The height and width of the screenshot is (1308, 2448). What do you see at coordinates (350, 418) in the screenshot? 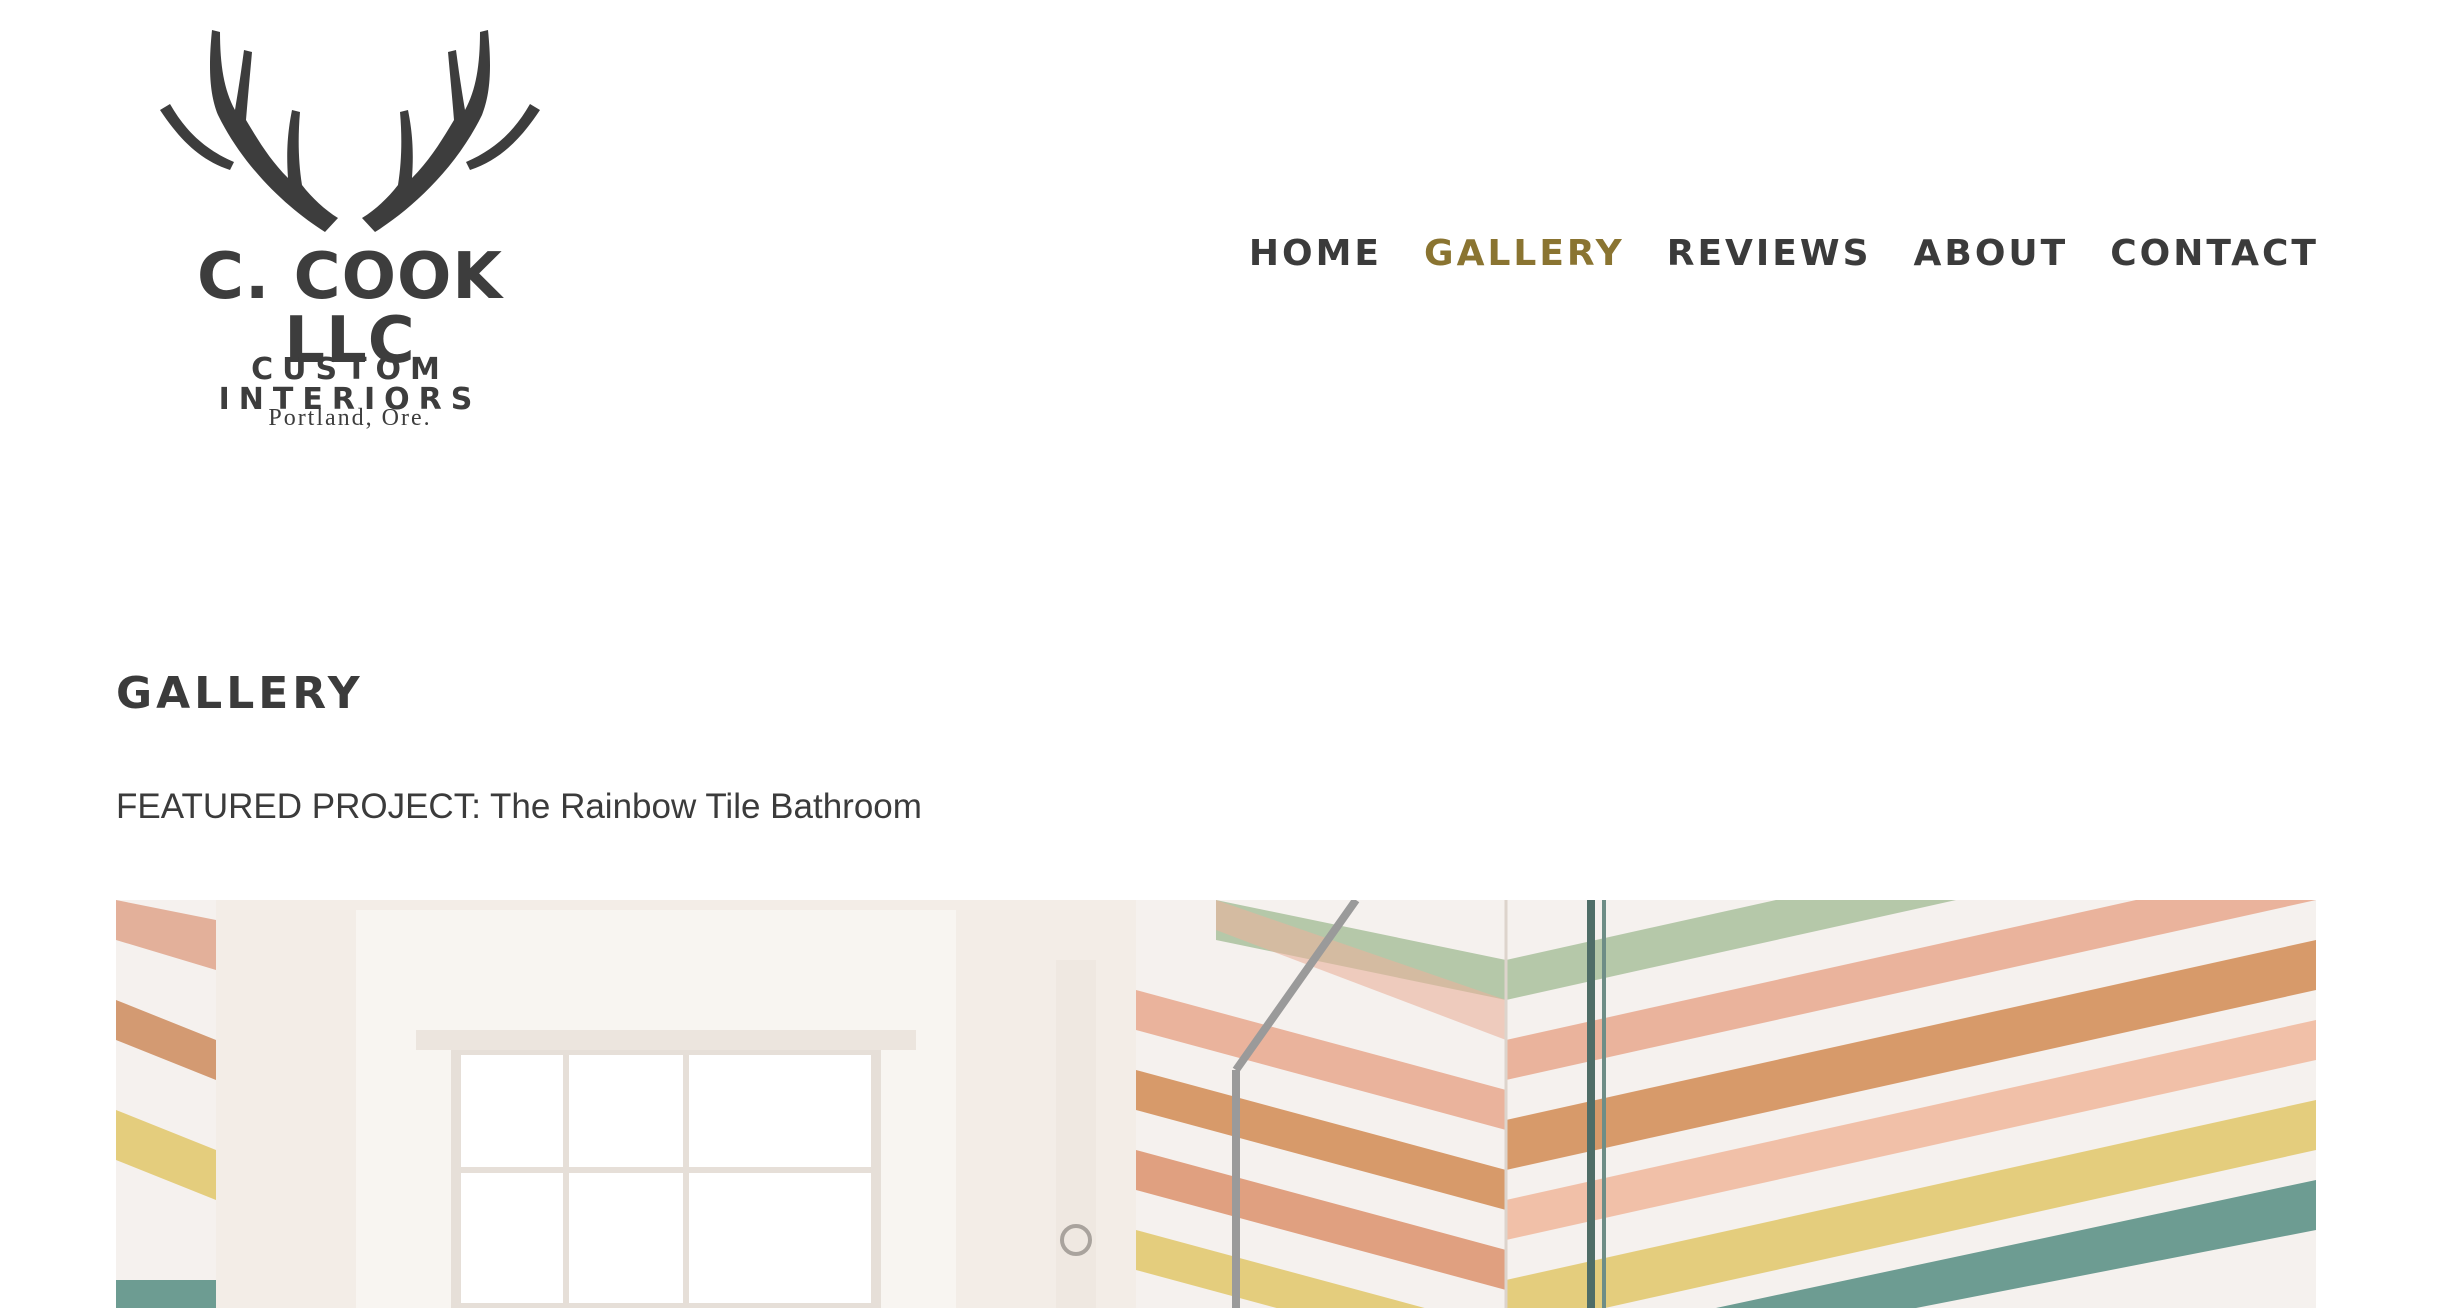
I see `logo-city: Portland, Ore.` at bounding box center [350, 418].